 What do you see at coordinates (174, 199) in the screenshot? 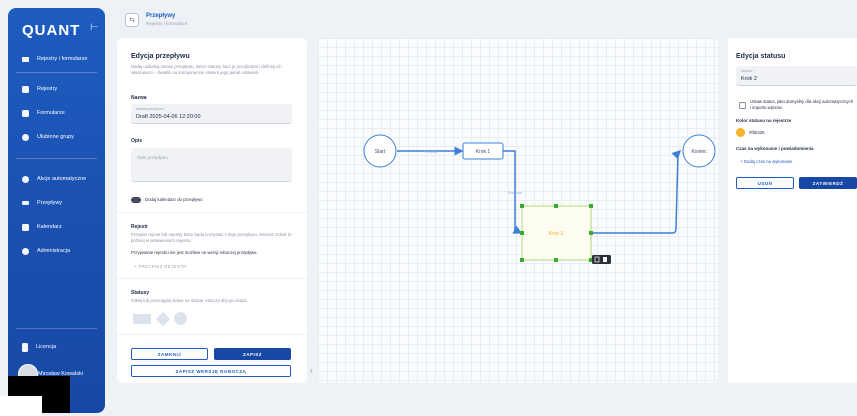
I see `toggle-label: Dodaj kalendarz do przepływu` at bounding box center [174, 199].